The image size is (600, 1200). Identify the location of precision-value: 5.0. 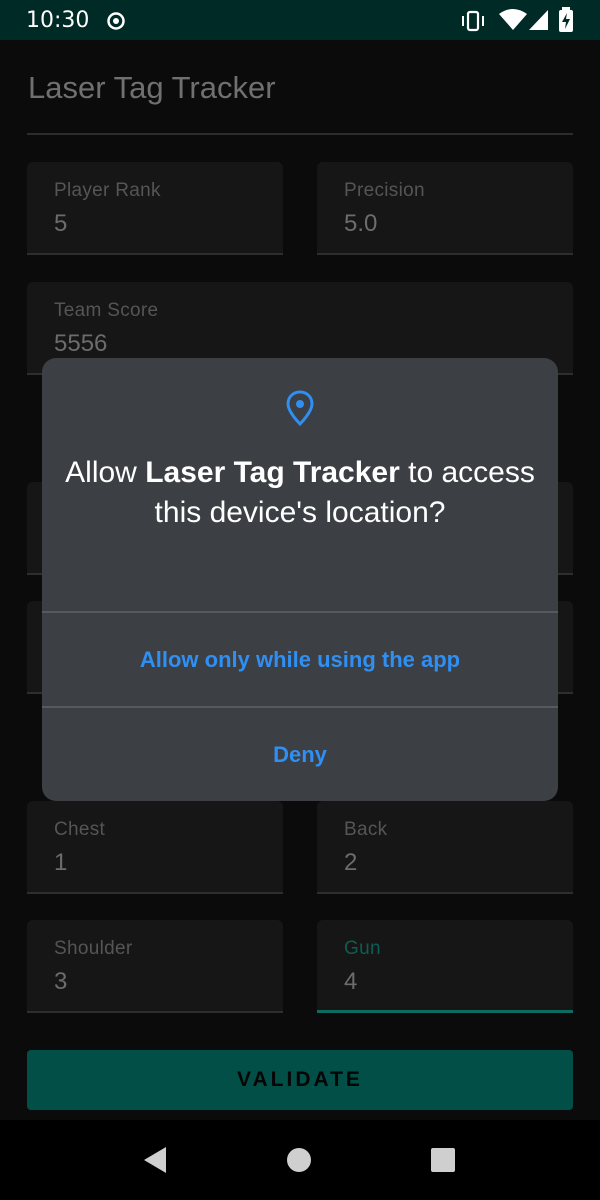
(361, 223).